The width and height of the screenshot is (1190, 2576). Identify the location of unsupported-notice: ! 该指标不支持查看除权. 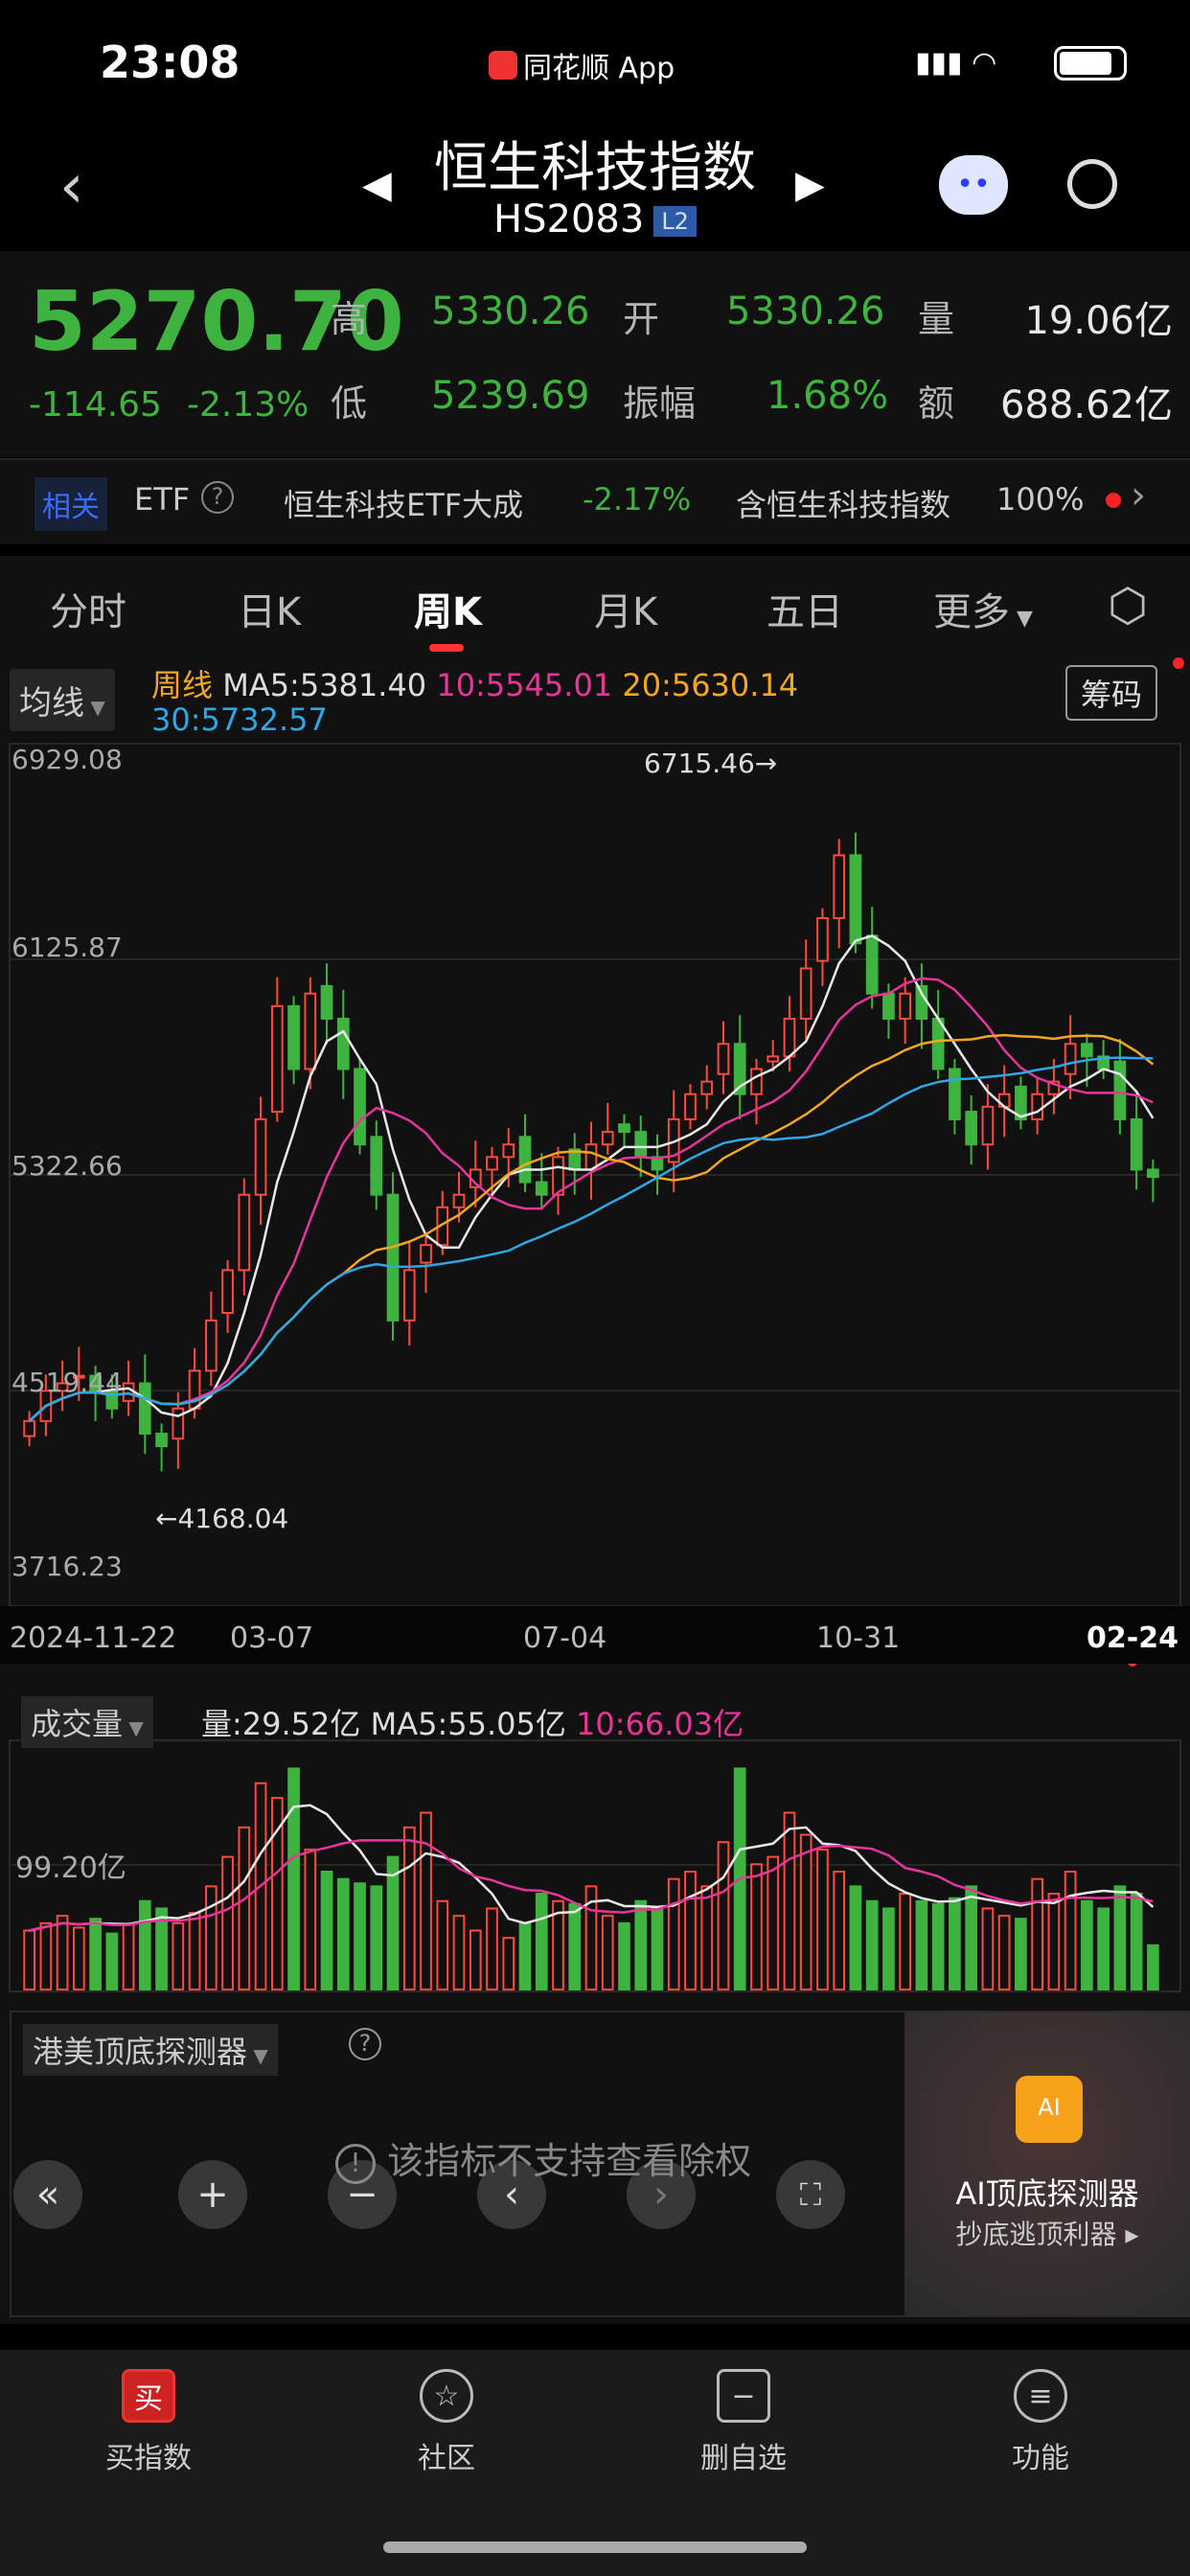
(543, 2157).